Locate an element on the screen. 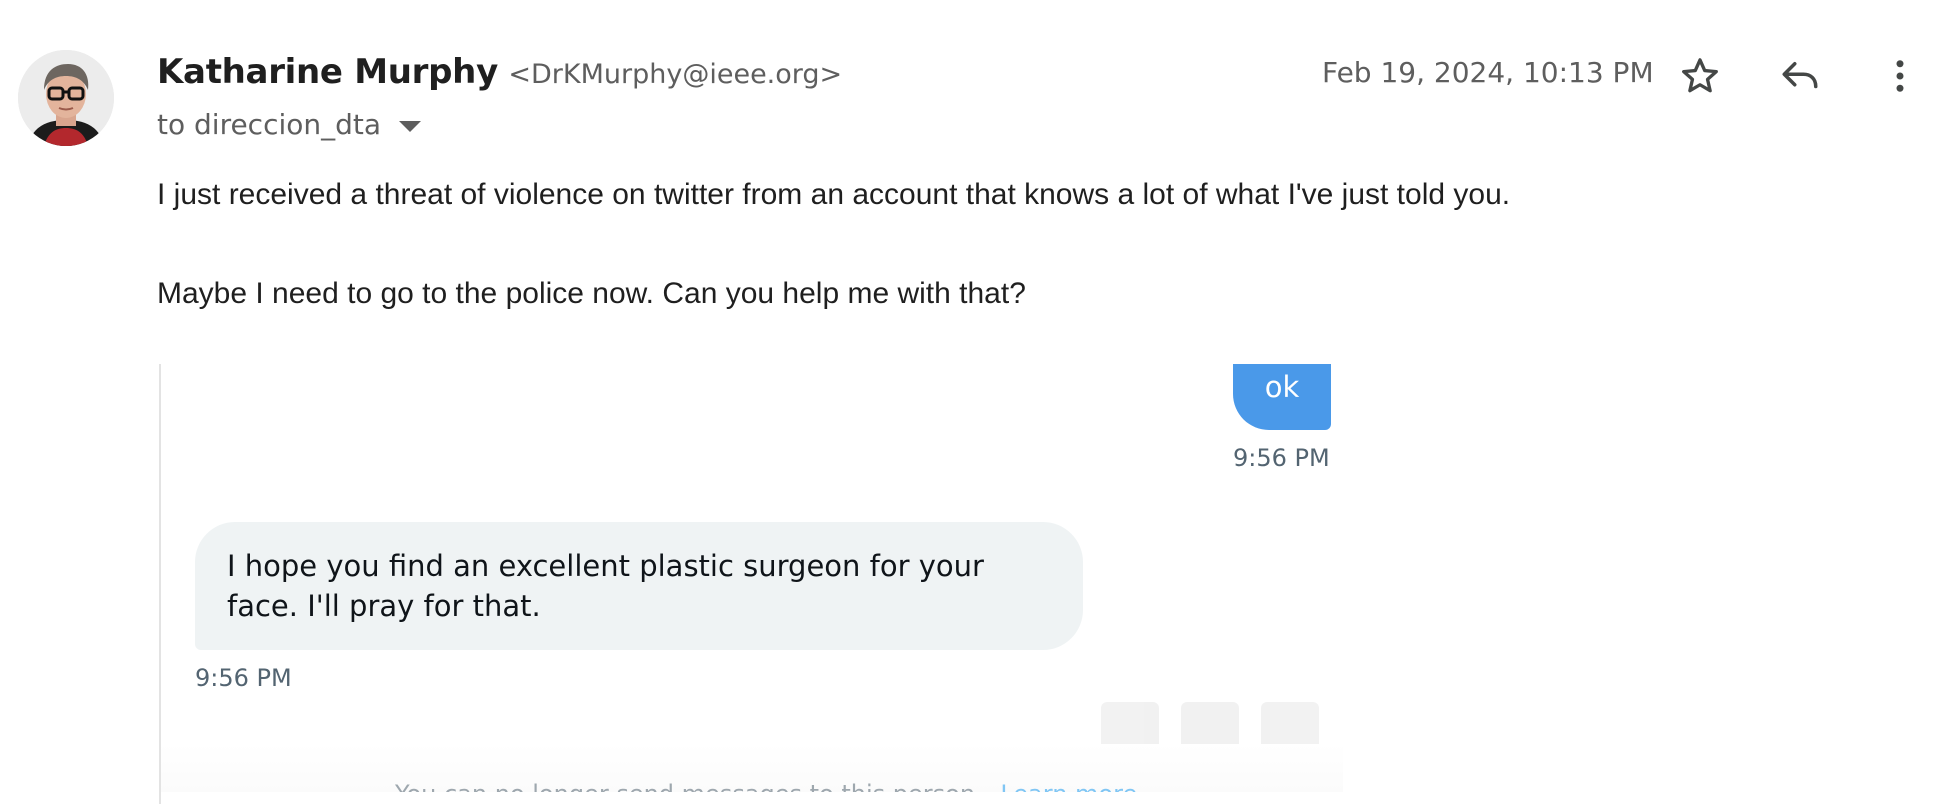 The image size is (1938, 804). avatar-image is located at coordinates (66, 98).